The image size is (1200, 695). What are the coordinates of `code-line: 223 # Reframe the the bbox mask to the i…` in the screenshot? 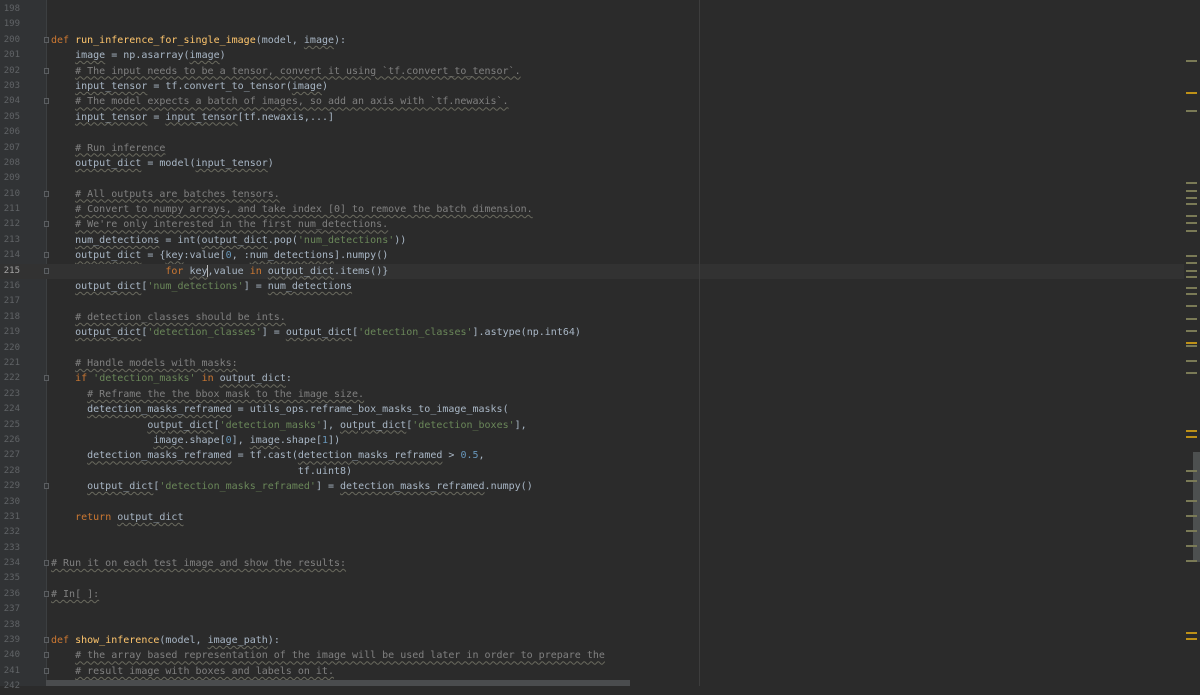 It's located at (592, 394).